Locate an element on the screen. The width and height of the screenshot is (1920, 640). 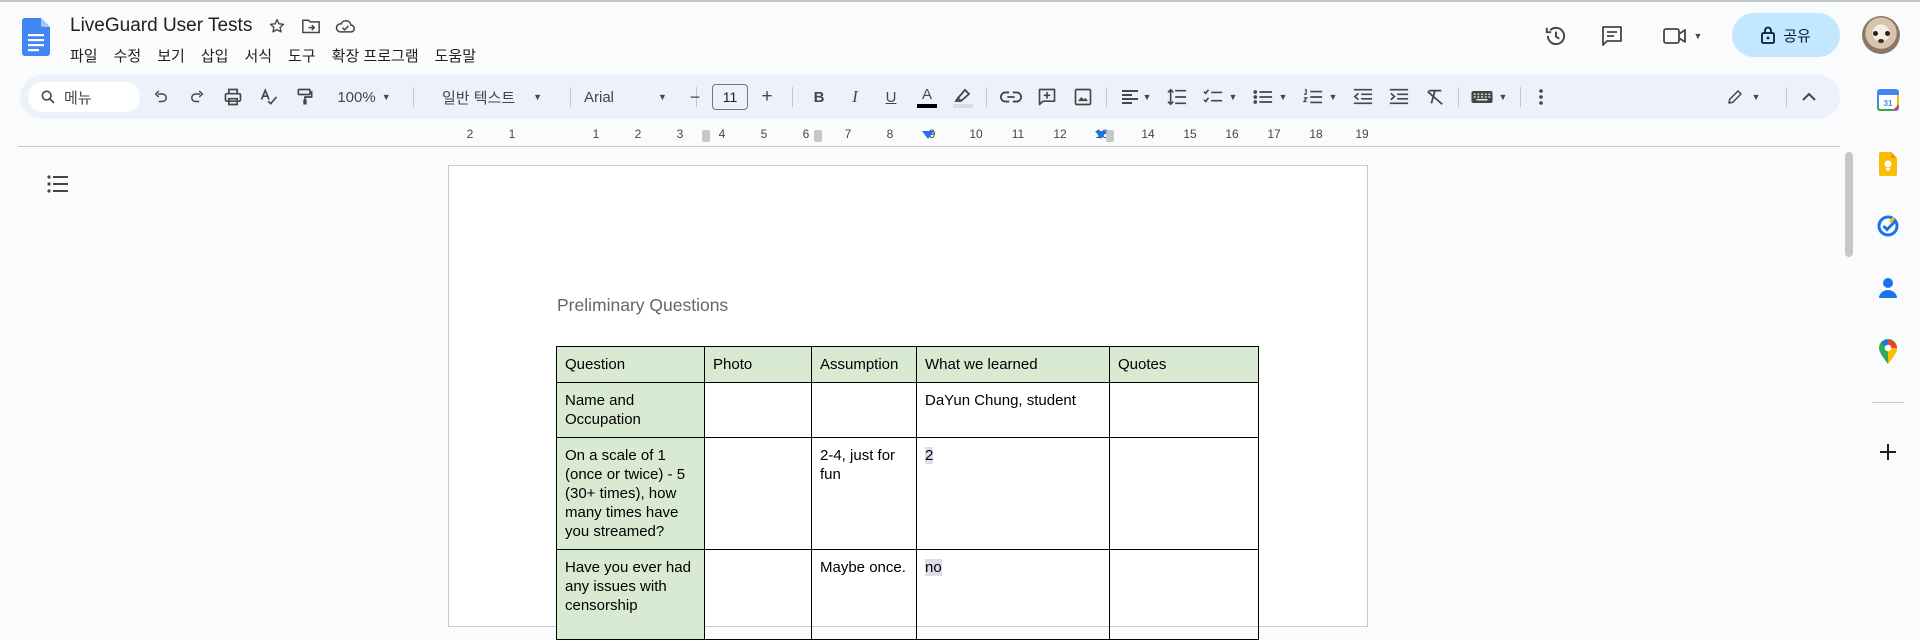
decrease-font-size-button: − is located at coordinates (695, 97).